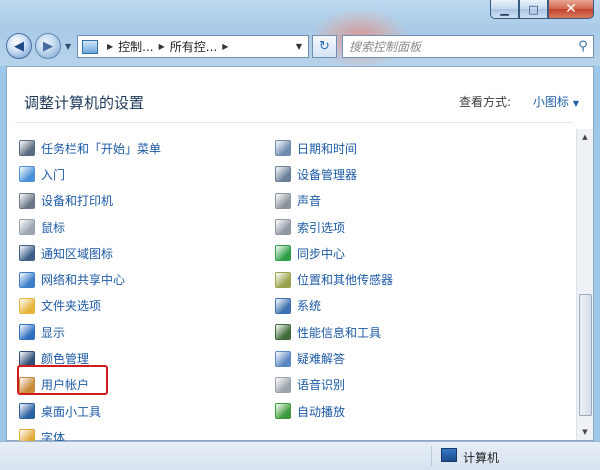 Image resolution: width=600 pixels, height=470 pixels. What do you see at coordinates (283, 253) in the screenshot?
I see `sync-icon` at bounding box center [283, 253].